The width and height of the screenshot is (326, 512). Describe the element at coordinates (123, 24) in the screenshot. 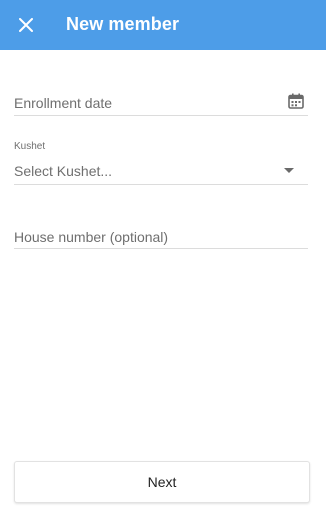

I see `page-title: New member` at that location.